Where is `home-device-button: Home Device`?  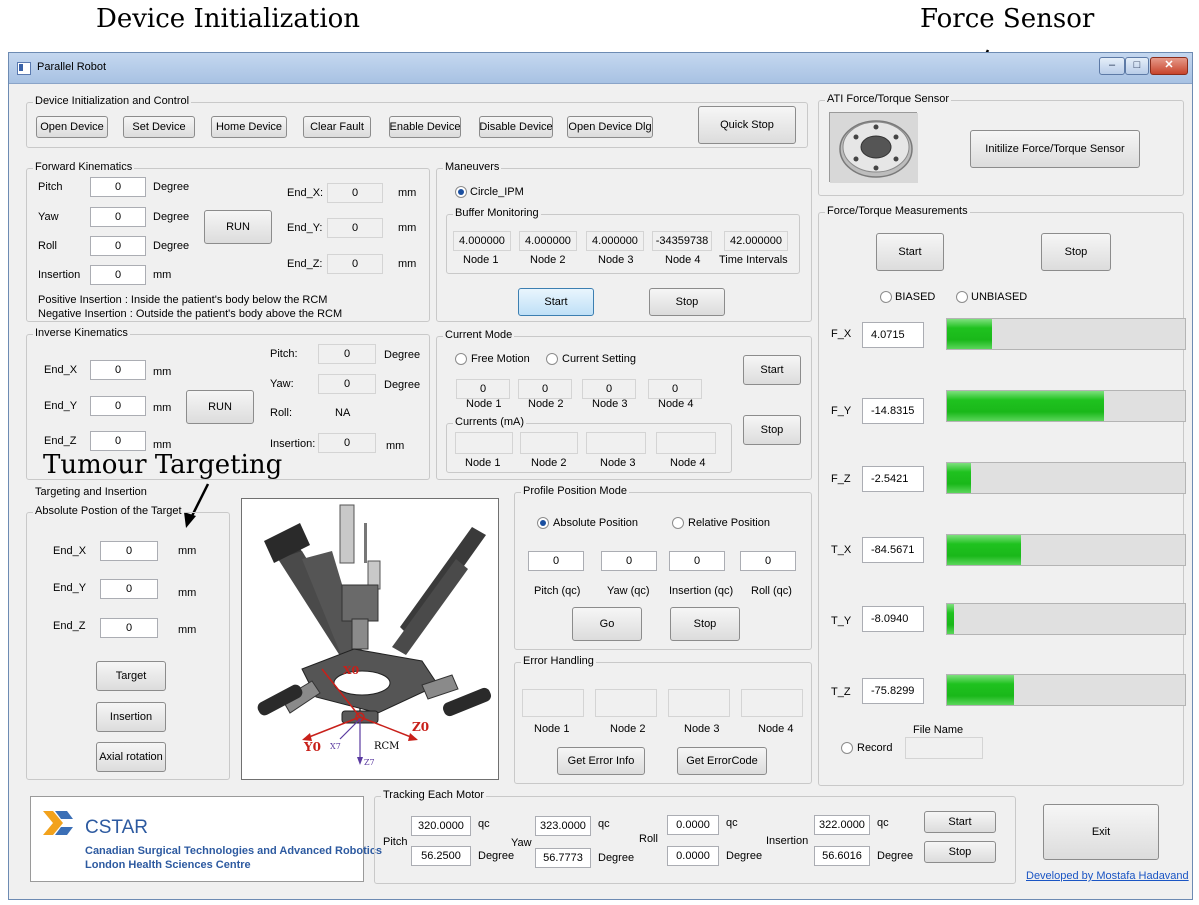
home-device-button: Home Device is located at coordinates (249, 127).